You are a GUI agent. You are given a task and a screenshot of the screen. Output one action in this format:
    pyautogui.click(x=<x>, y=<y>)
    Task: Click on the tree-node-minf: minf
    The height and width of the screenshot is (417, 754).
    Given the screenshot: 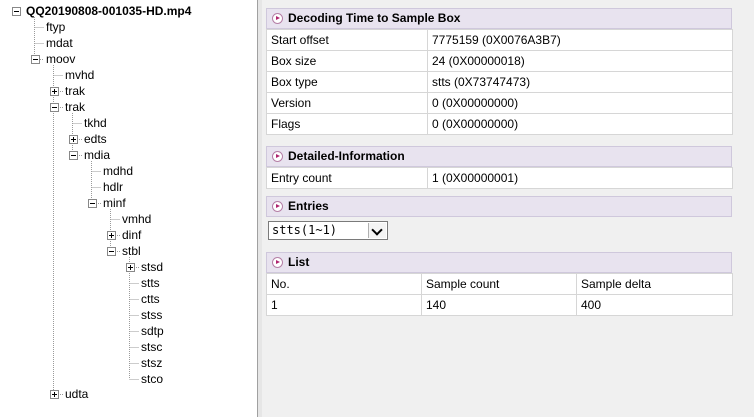 What is the action you would take?
    pyautogui.click(x=114, y=203)
    